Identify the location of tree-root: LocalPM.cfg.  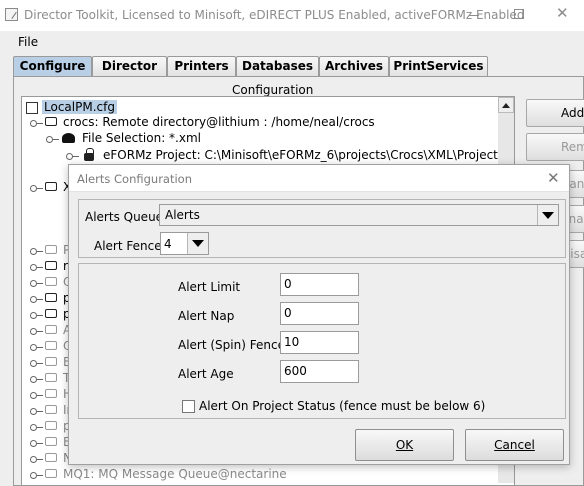
(122, 107).